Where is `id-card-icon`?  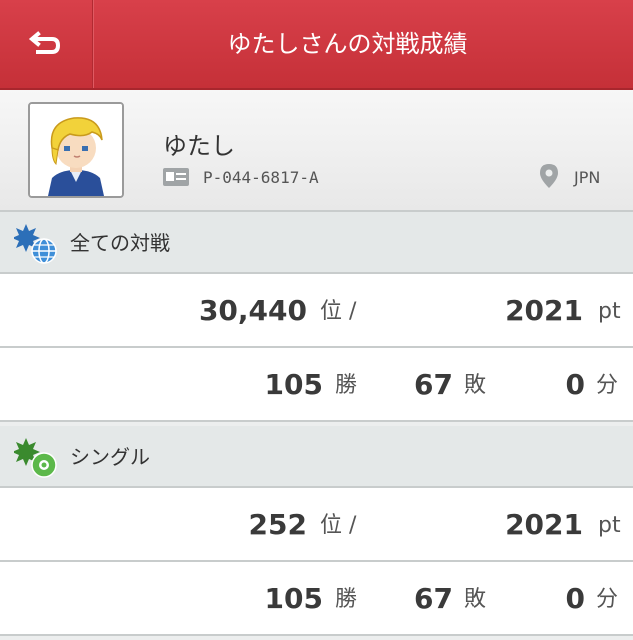 id-card-icon is located at coordinates (176, 177).